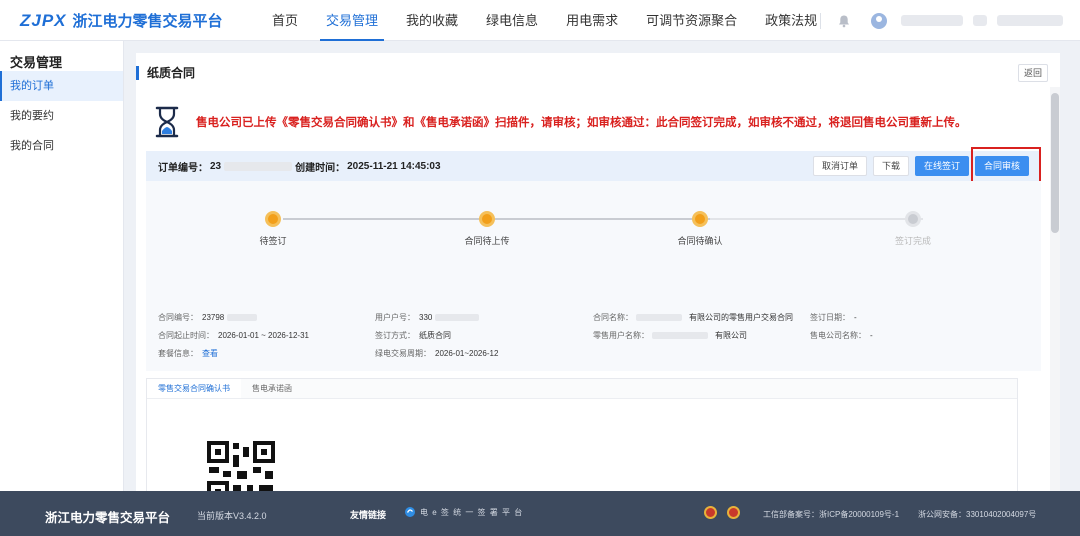  I want to click on retail-user-value: 有限公司, so click(731, 335).